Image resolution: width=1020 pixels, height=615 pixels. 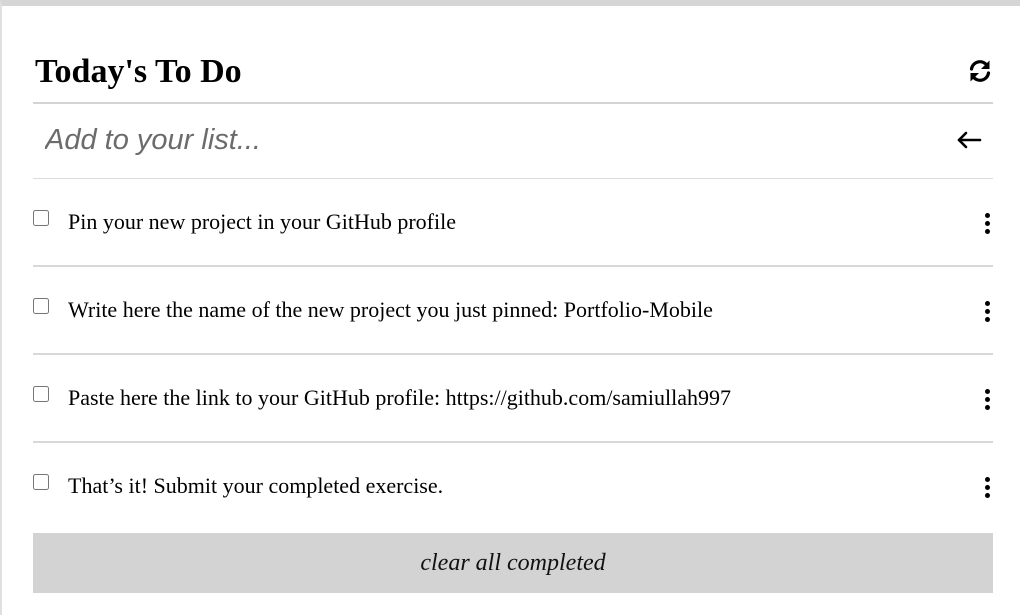 What do you see at coordinates (513, 563) in the screenshot?
I see `clear-completed-button: clear all completed` at bounding box center [513, 563].